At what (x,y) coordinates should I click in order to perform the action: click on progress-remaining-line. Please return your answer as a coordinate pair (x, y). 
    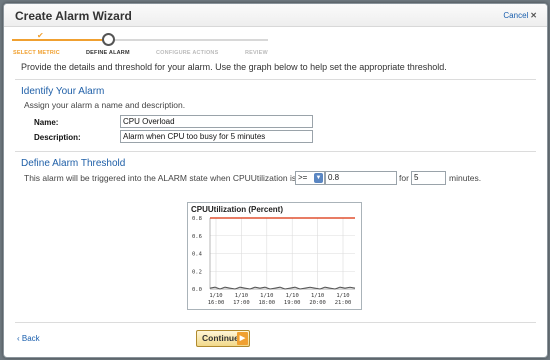
    Looking at the image, I should click on (189, 40).